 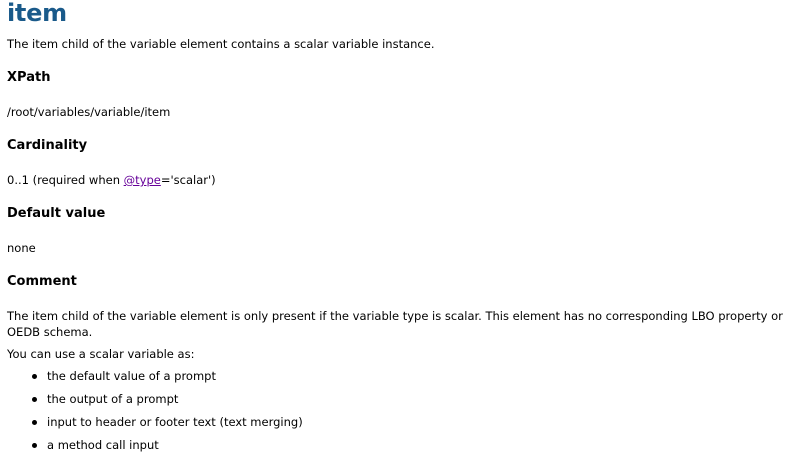 I want to click on list-item: the default value of a prompt, so click(x=155, y=379).